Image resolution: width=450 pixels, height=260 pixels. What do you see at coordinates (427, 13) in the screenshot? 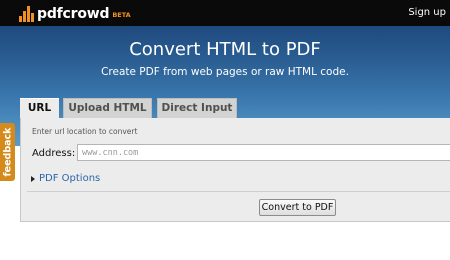
I see `sign-up-link: Sign up` at bounding box center [427, 13].